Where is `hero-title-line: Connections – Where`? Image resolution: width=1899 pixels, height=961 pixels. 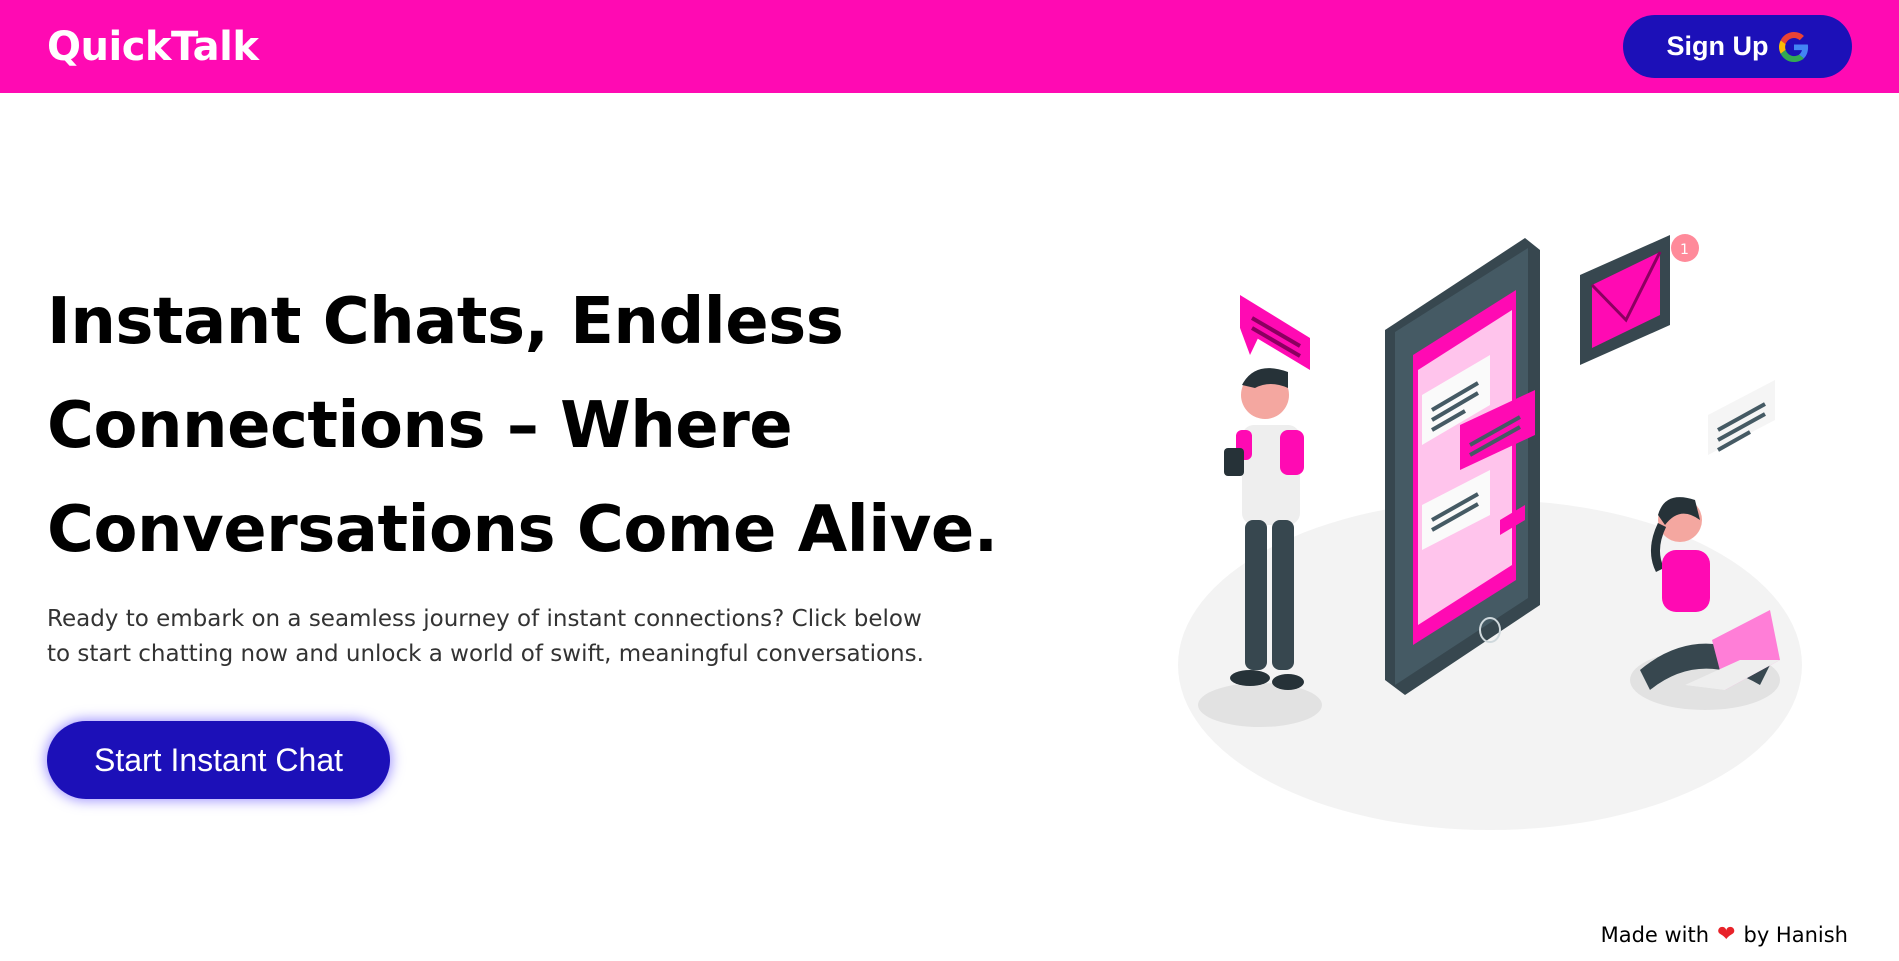 hero-title-line: Connections – Where is located at coordinates (420, 426).